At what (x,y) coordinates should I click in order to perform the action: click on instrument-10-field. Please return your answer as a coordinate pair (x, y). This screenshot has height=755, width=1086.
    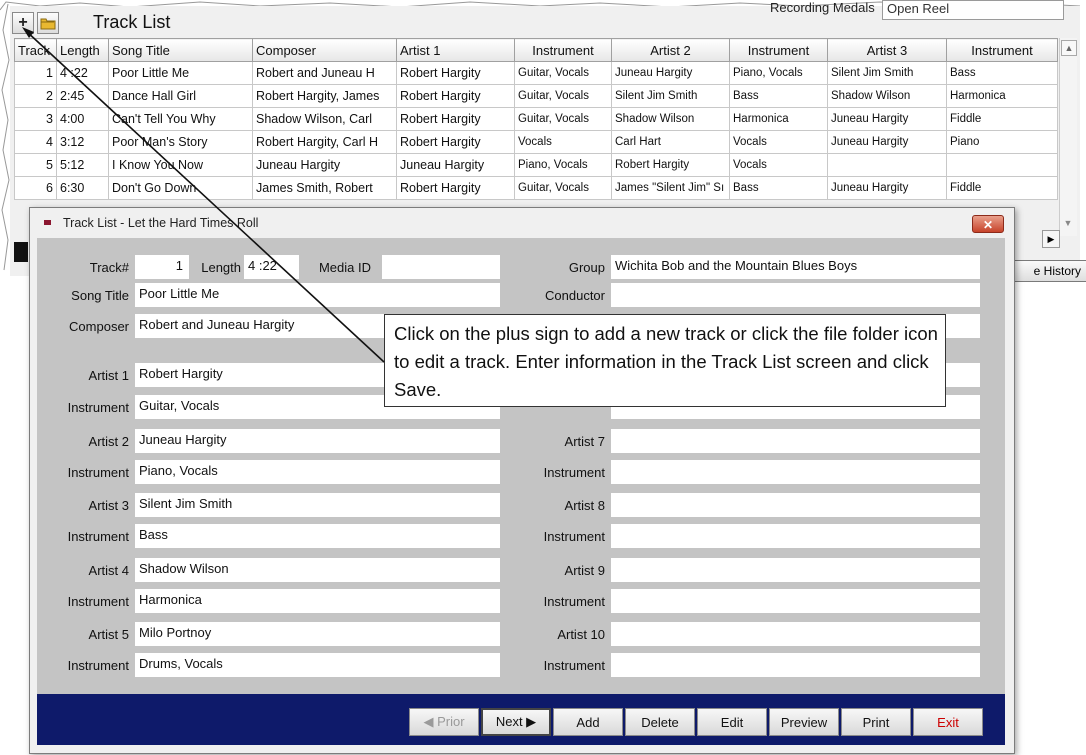
    Looking at the image, I should click on (795, 665).